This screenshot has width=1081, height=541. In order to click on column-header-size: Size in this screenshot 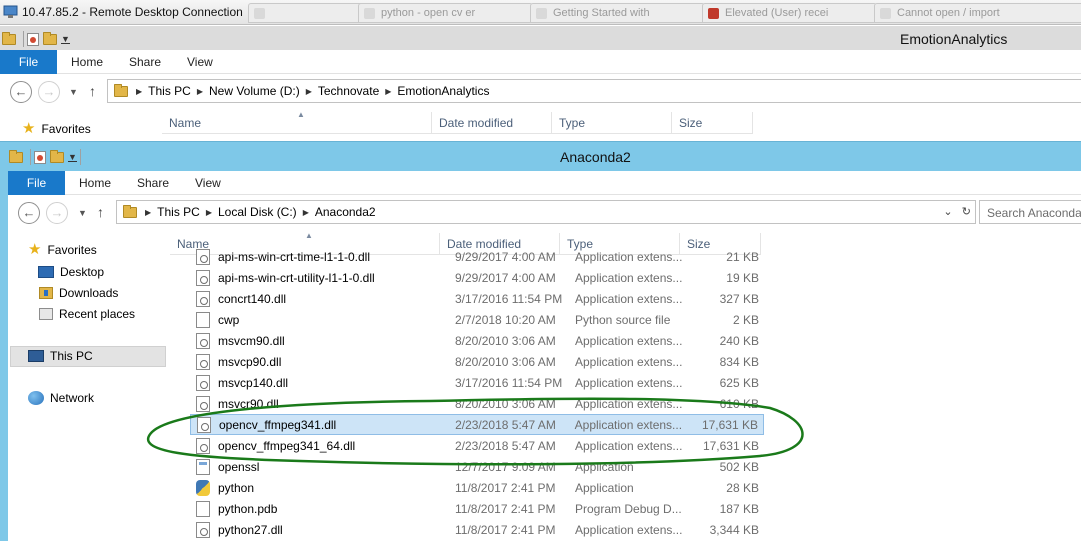, I will do `click(712, 122)`.